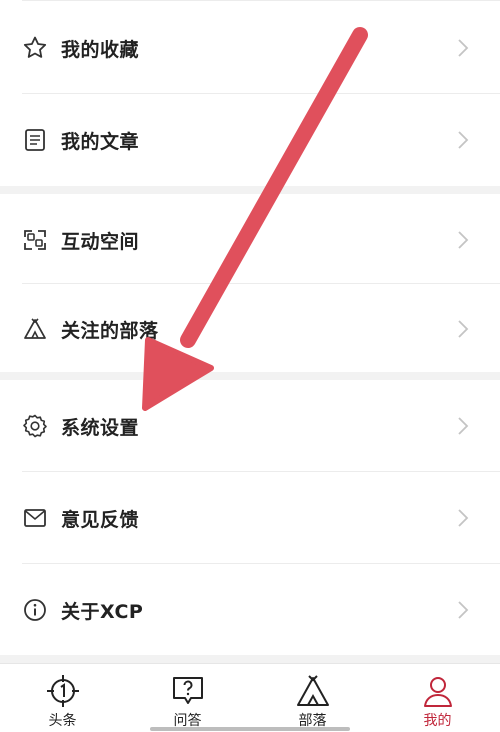 The height and width of the screenshot is (732, 500). What do you see at coordinates (250, 140) in the screenshot?
I see `menu-item-my-articles: 我的文章` at bounding box center [250, 140].